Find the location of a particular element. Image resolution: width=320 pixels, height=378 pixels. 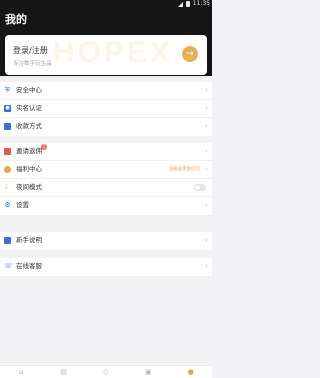

profile-icon: ● is located at coordinates (191, 372).